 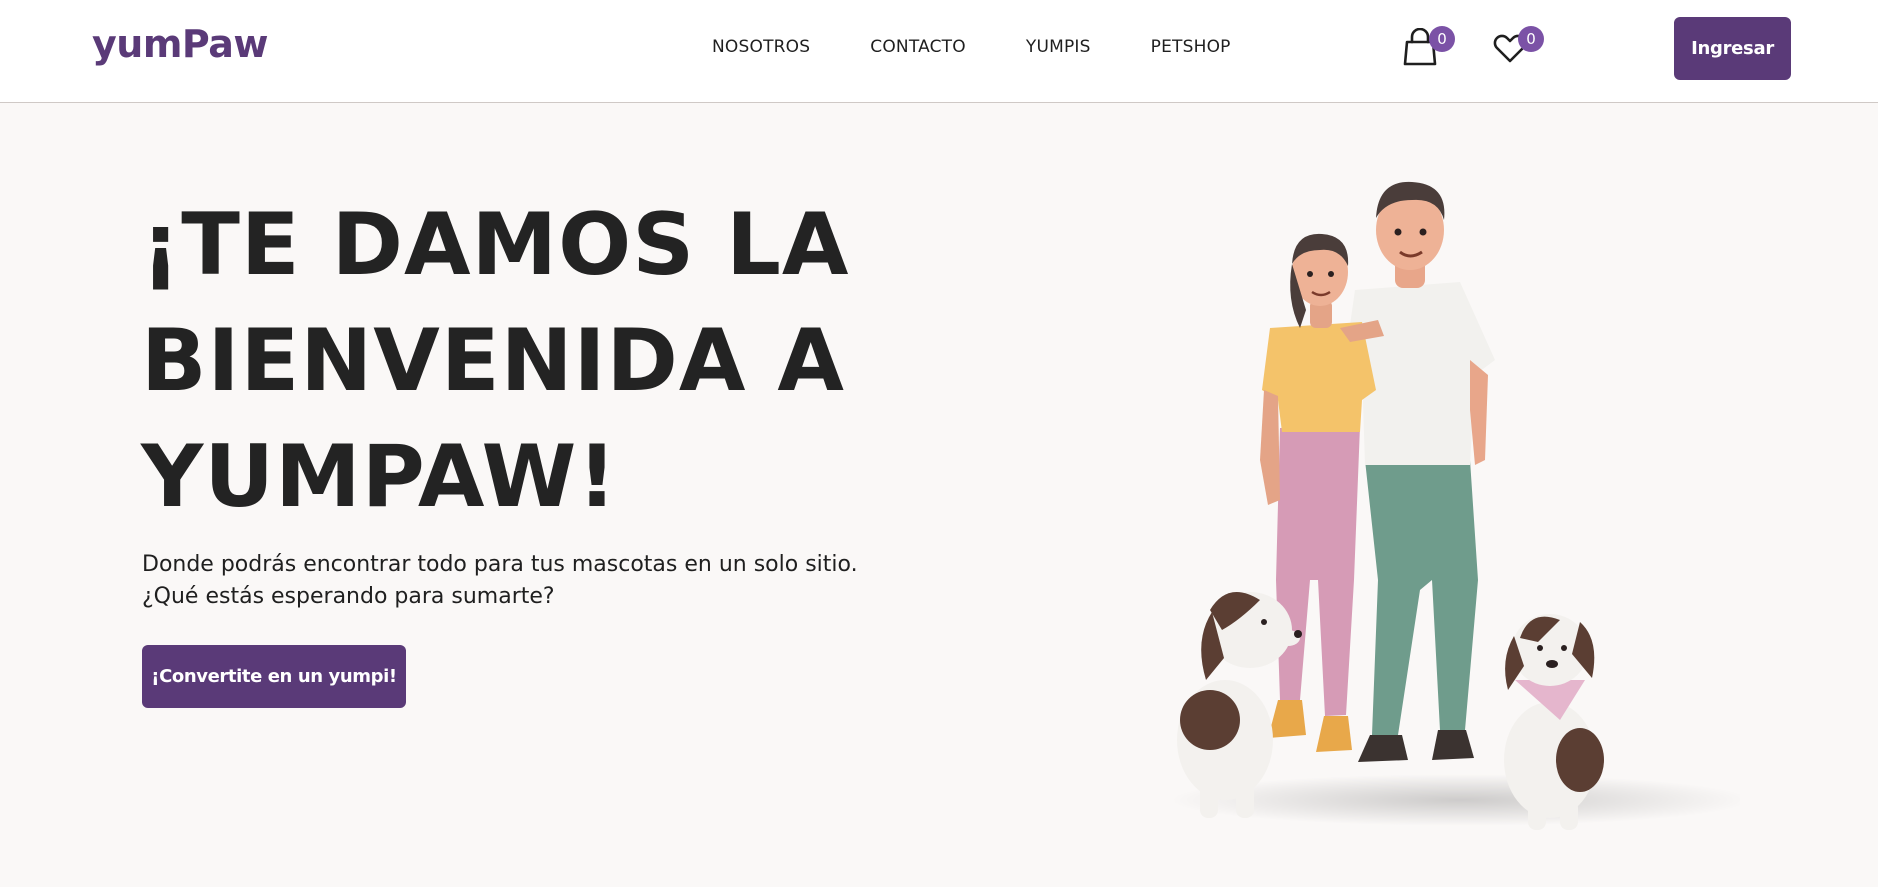 I want to click on nav-item-petshop: PETSHOP, so click(x=1191, y=47).